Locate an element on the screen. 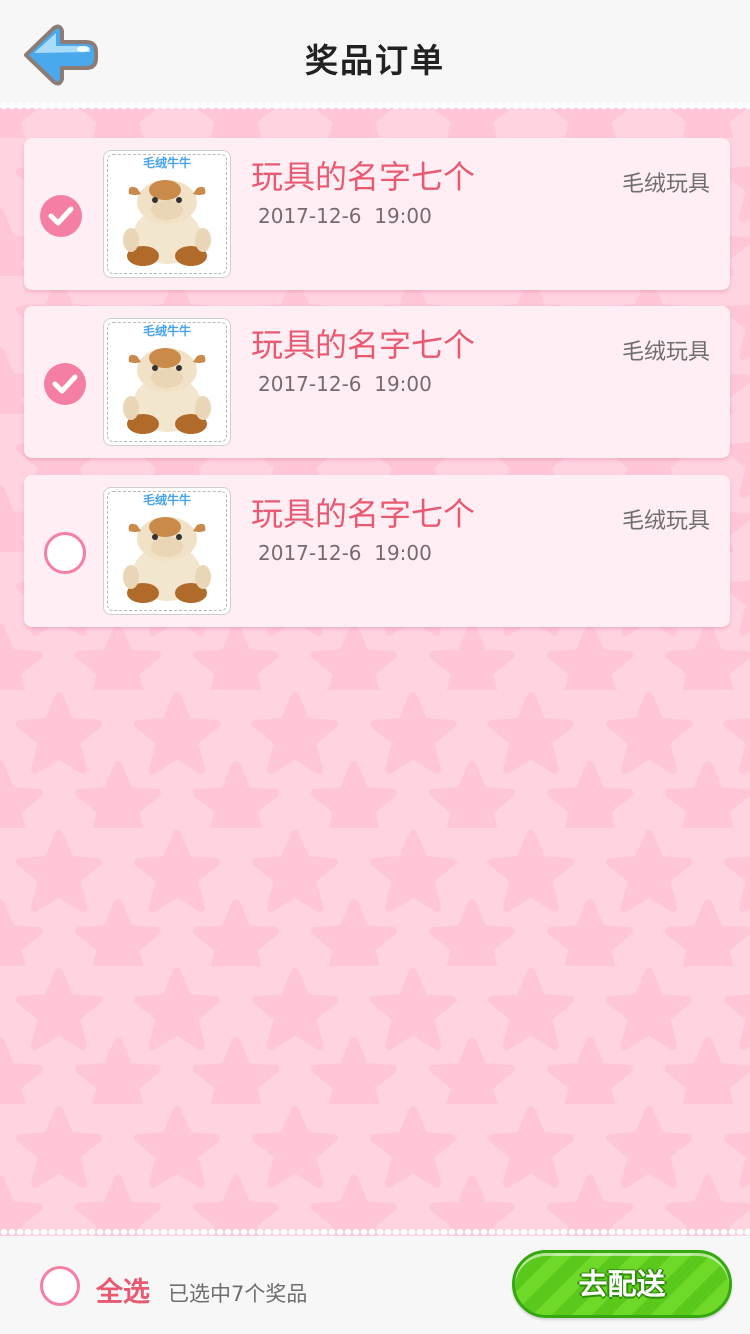  selected-count-text: 已选中7个奖品 is located at coordinates (238, 1294).